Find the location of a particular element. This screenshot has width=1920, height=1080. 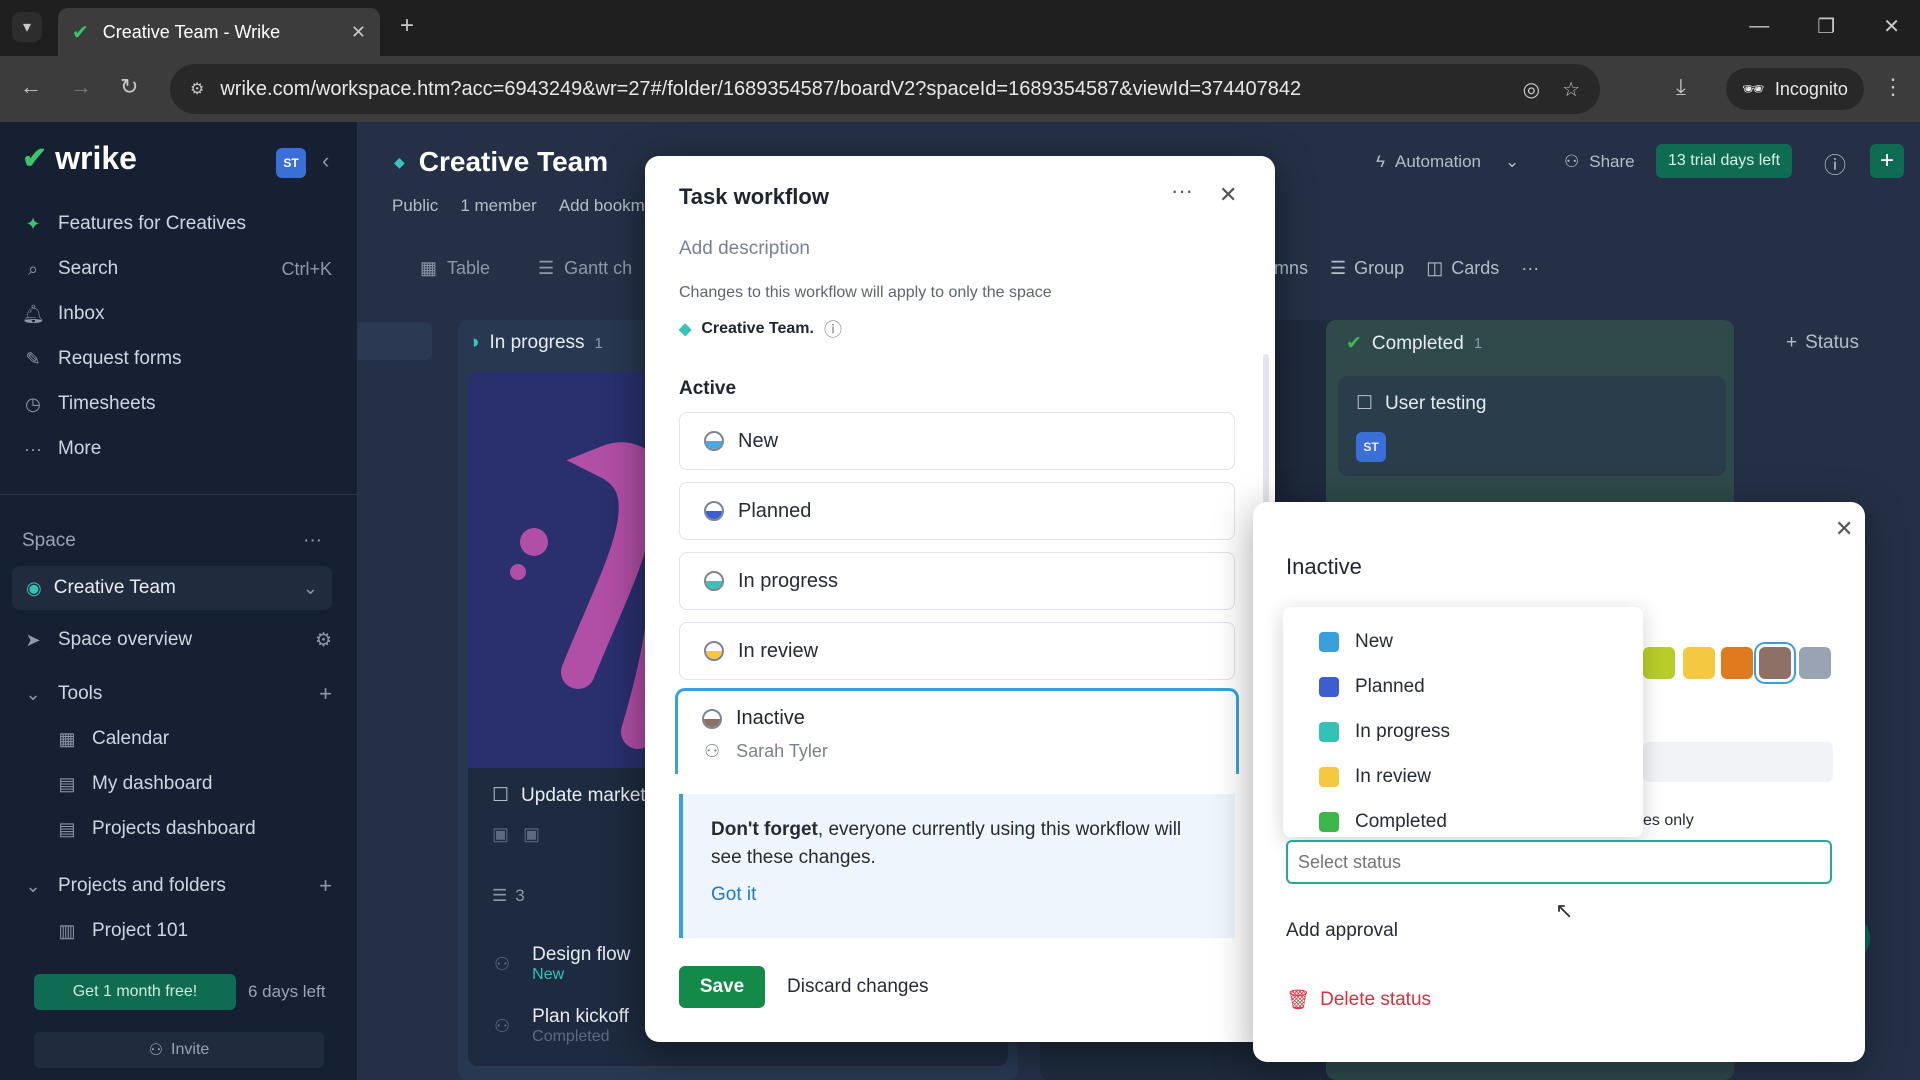

status-item-in-review: In review is located at coordinates (957, 651).